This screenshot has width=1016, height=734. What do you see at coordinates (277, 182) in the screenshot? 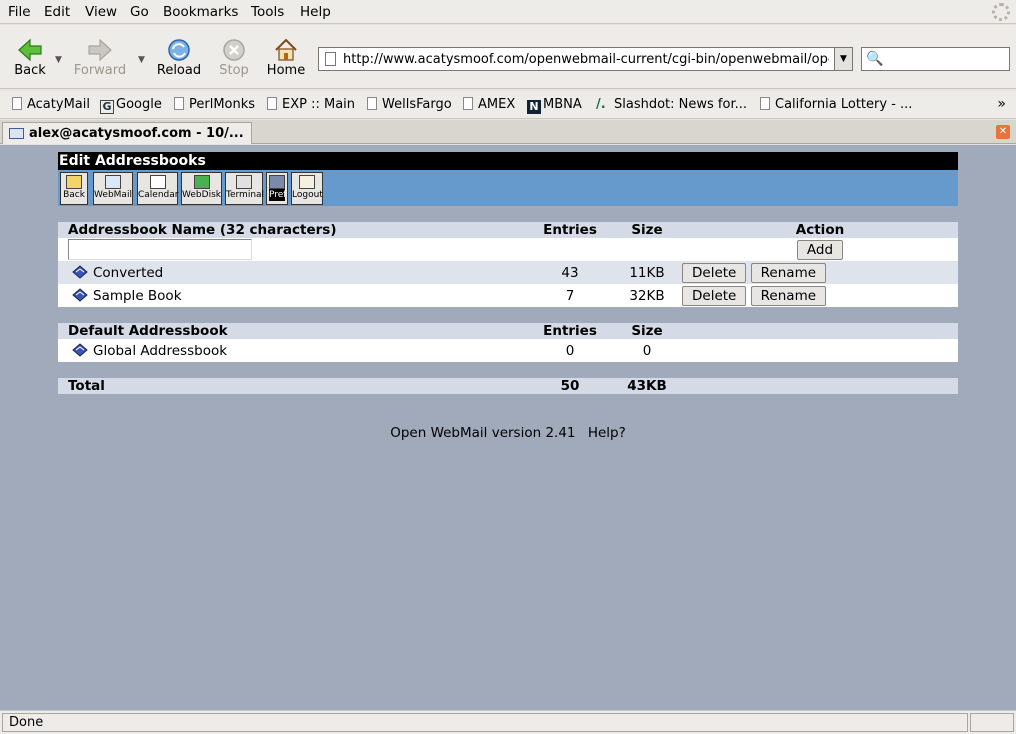
I see `preferences-icon` at bounding box center [277, 182].